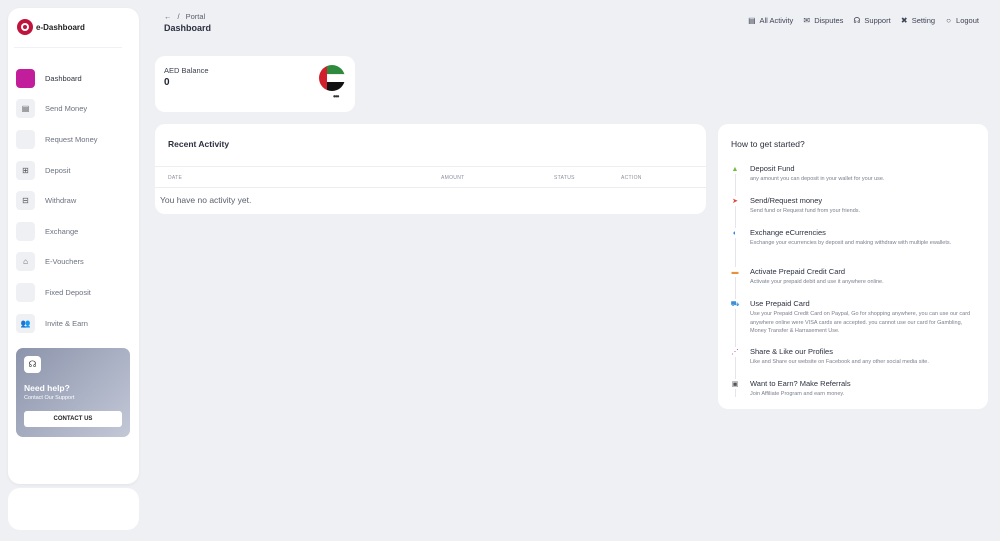 The height and width of the screenshot is (541, 1000). I want to click on sidebar-item-fixed-deposit: Fixed Deposit, so click(73, 292).